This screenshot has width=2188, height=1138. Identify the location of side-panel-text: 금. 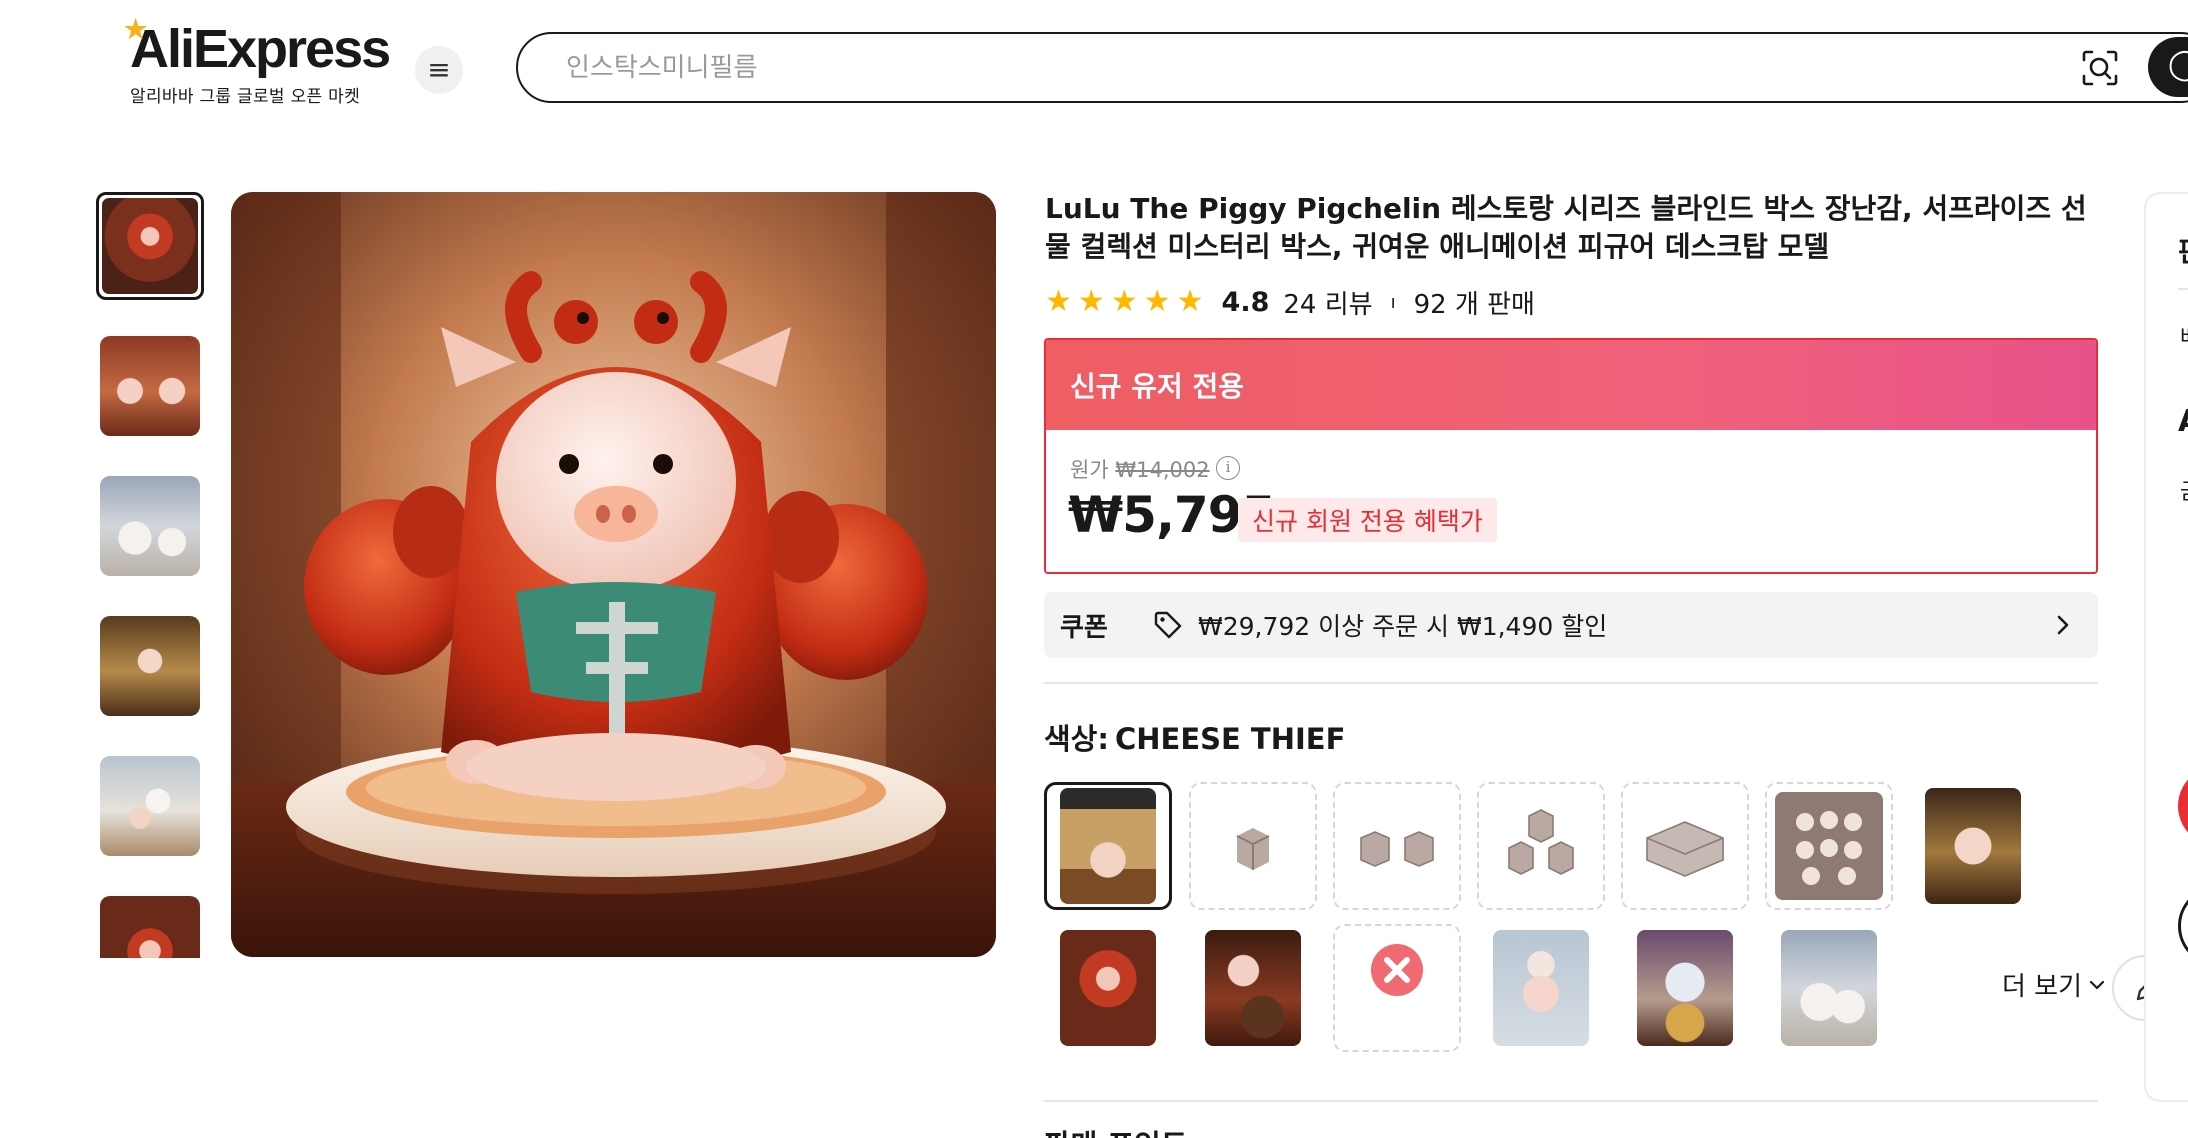
(2184, 490).